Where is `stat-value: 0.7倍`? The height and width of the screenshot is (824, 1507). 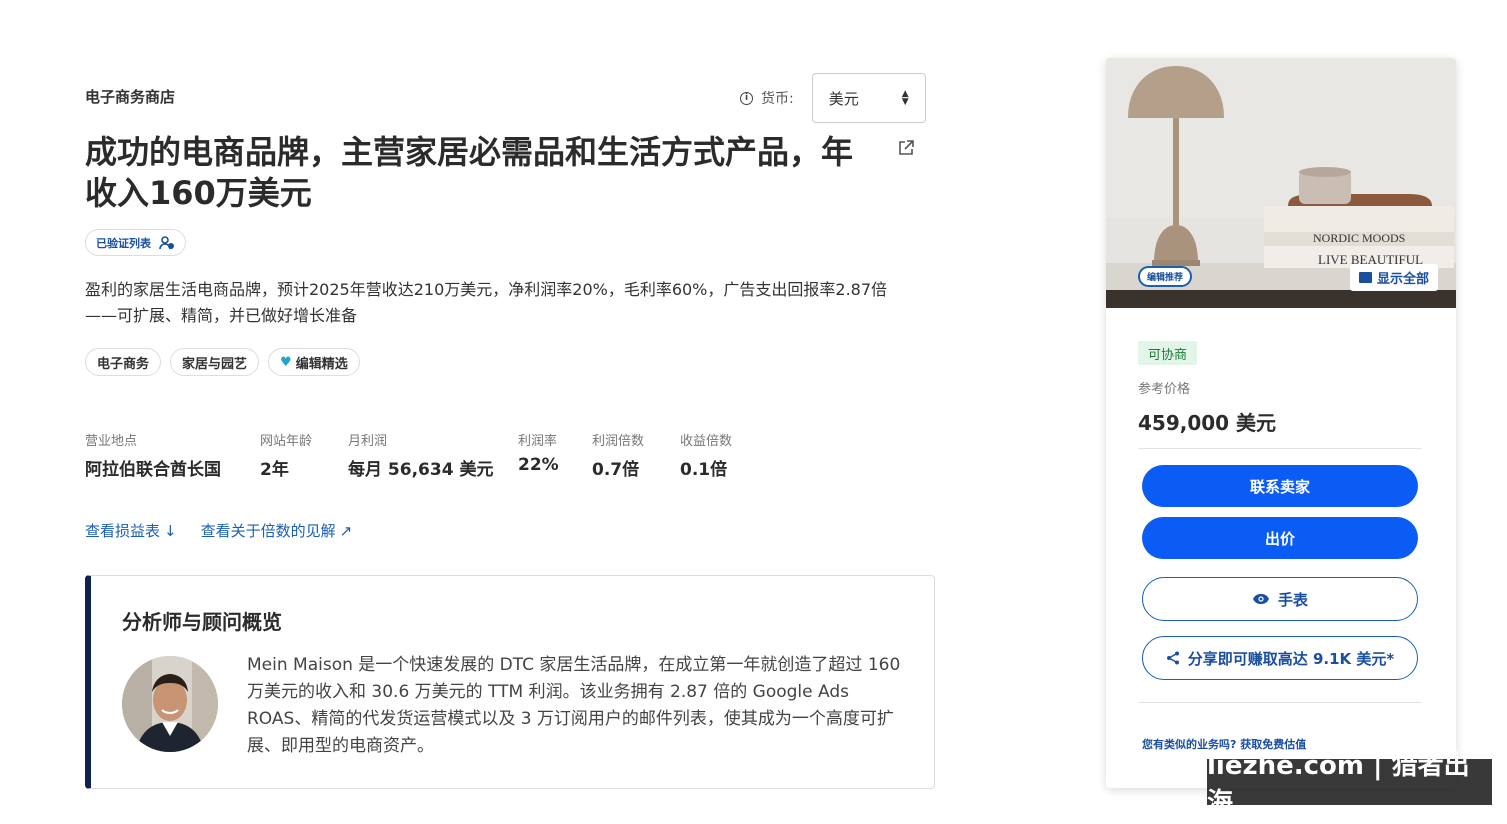 stat-value: 0.7倍 is located at coordinates (616, 470).